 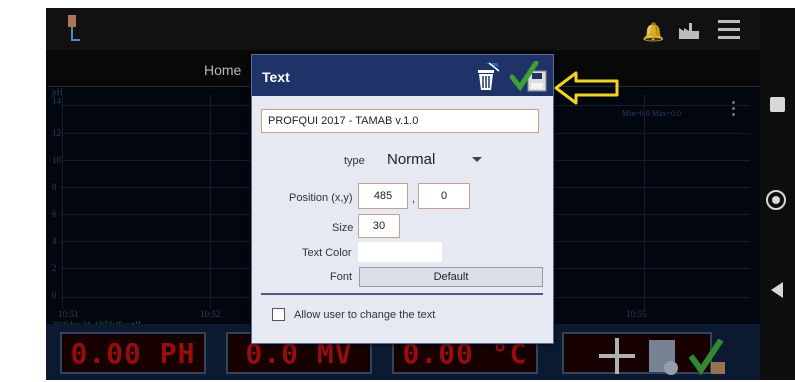 What do you see at coordinates (343, 228) in the screenshot?
I see `size-label: Size` at bounding box center [343, 228].